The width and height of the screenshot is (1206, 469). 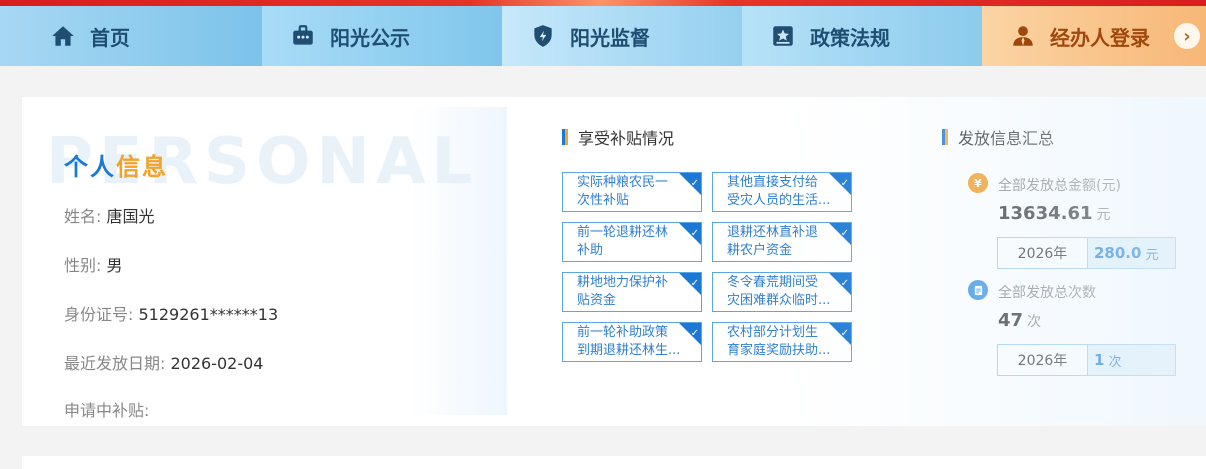 I want to click on subsidies-title-text: 享受补贴情况, so click(x=626, y=138).